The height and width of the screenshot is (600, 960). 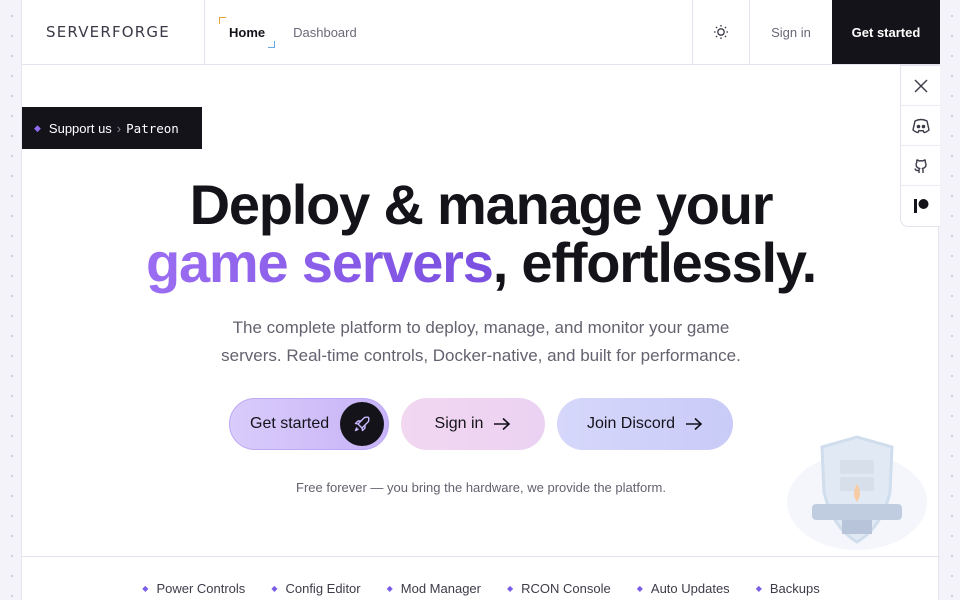 What do you see at coordinates (566, 588) in the screenshot?
I see `feature-label: RCON Console` at bounding box center [566, 588].